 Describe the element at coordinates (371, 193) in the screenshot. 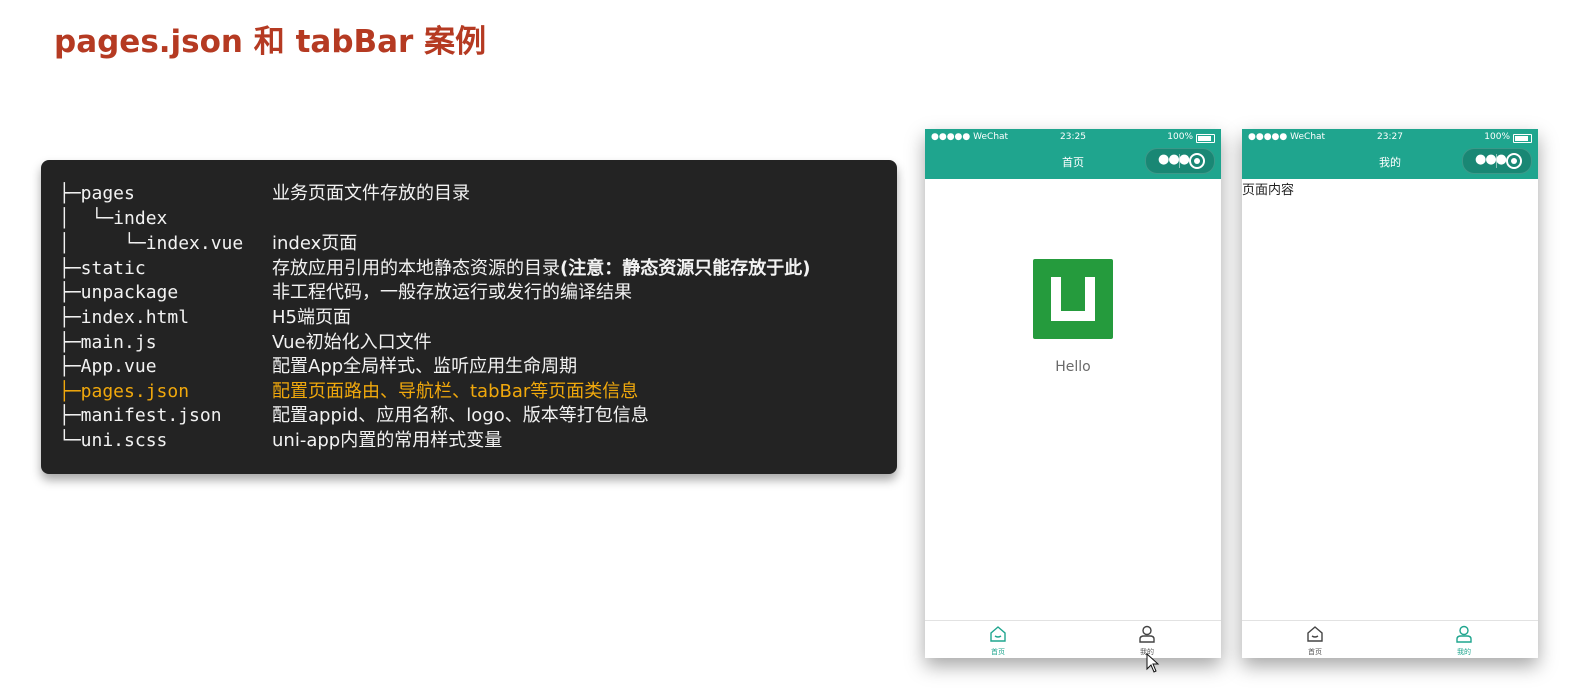

I see `tree-desc: 业务页面文件存放的目录` at that location.